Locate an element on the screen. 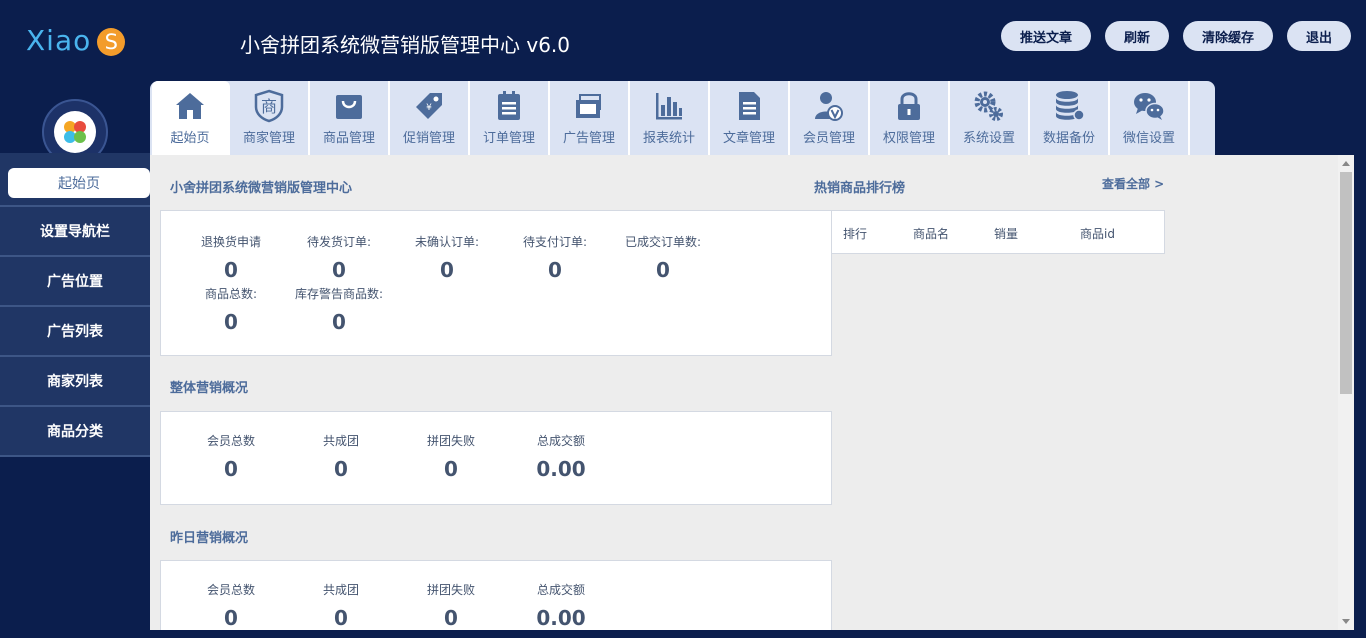 This screenshot has height=638, width=1366. stat-stock-warning: 库存警告商品数: 0 is located at coordinates (339, 309).